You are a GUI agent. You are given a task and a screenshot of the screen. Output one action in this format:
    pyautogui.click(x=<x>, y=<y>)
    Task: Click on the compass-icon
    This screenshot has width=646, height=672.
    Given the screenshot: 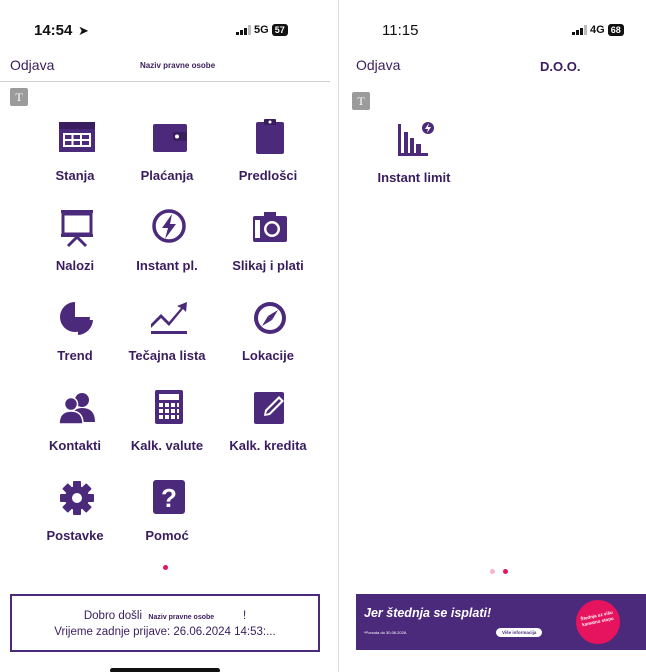 What is the action you would take?
    pyautogui.click(x=270, y=318)
    